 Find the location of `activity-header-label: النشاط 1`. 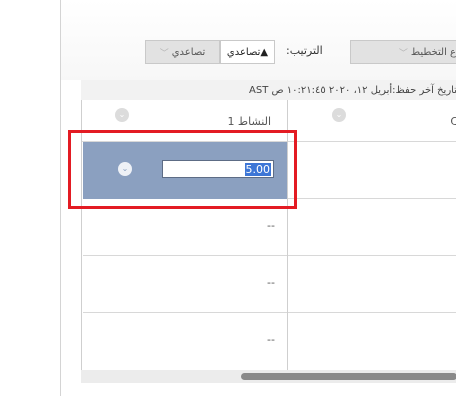

activity-header-label: النشاط 1 is located at coordinates (249, 121).